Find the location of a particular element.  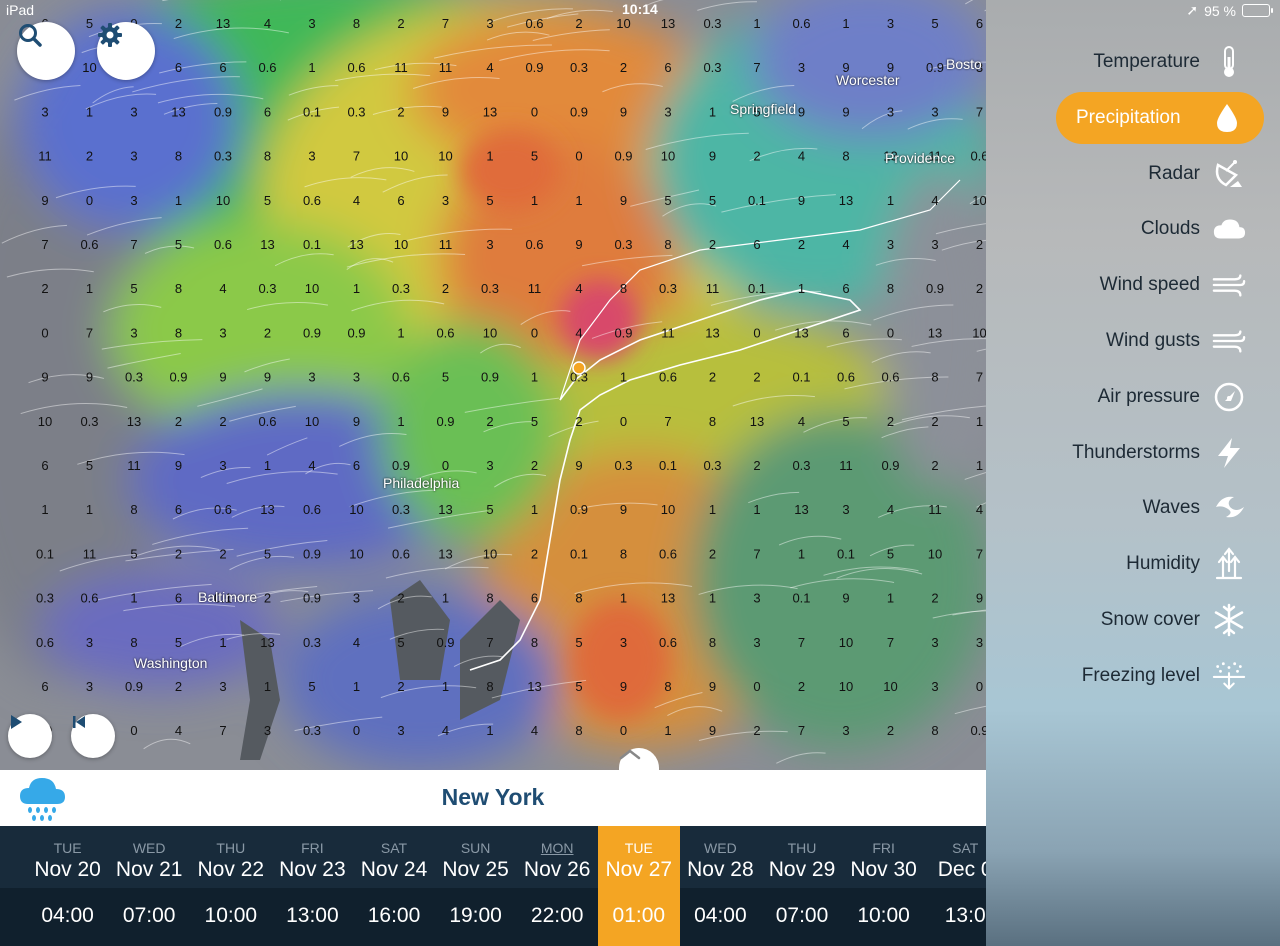

layer-snow-cover: Snow cover is located at coordinates (1173, 620).